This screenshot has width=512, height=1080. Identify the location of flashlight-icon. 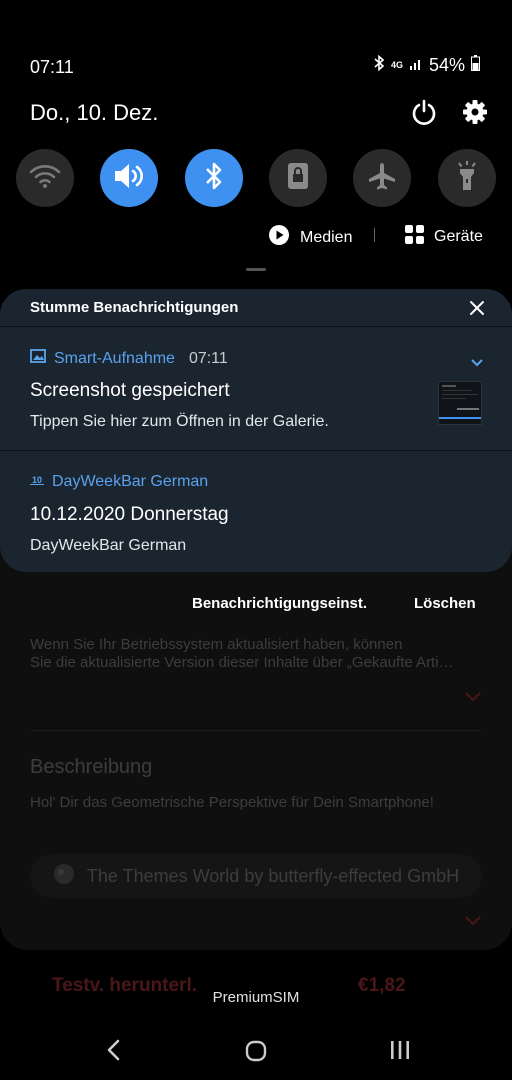
(467, 178).